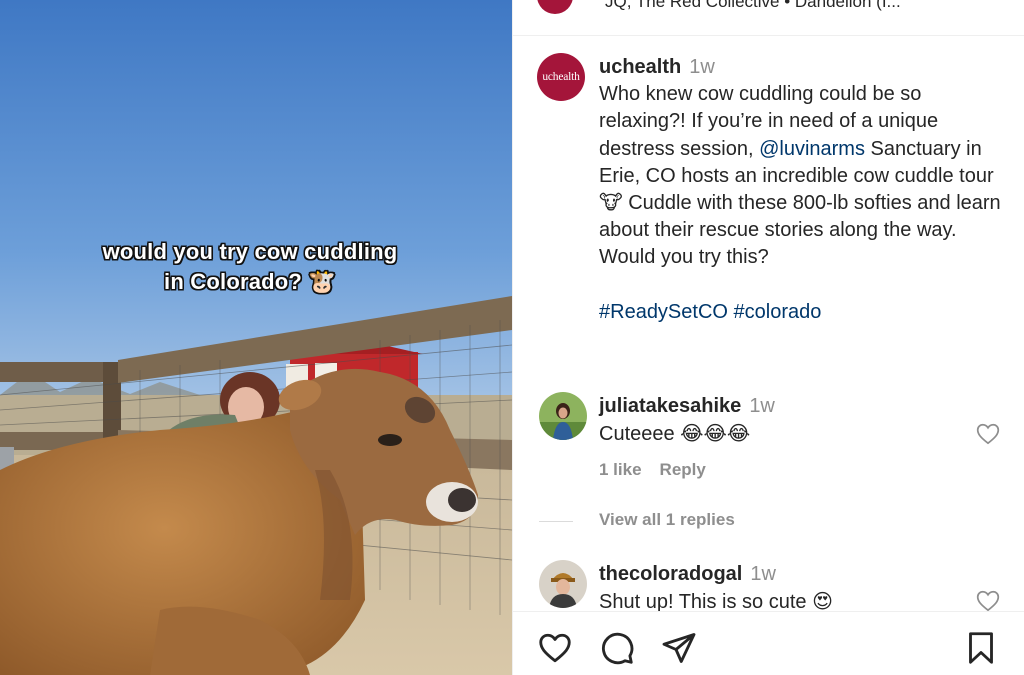 This screenshot has height=675, width=1024. What do you see at coordinates (768, 643) in the screenshot?
I see `post-action-bar` at bounding box center [768, 643].